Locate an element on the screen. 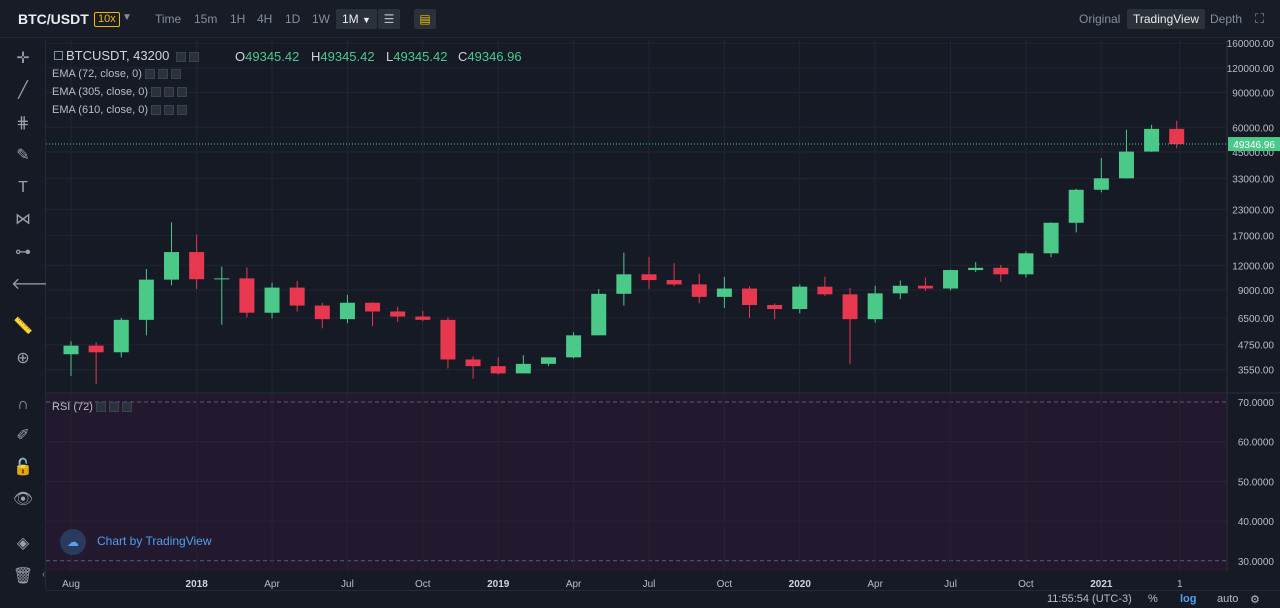 The width and height of the screenshot is (1280, 608). eye-icon: 👁 is located at coordinates (23, 500).